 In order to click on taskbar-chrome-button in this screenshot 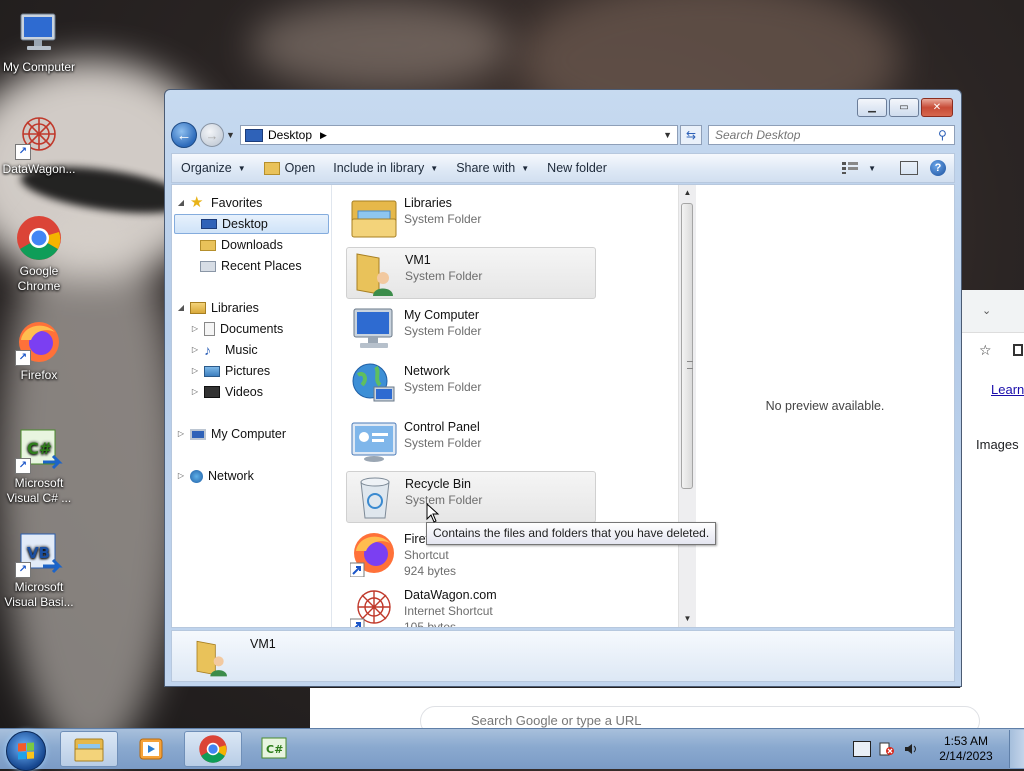, I will do `click(213, 749)`.